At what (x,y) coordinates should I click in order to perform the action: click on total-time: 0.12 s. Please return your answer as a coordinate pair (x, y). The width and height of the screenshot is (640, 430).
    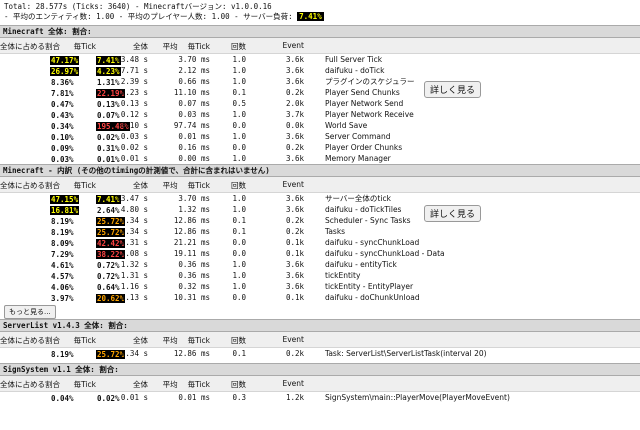
    Looking at the image, I should click on (134, 114).